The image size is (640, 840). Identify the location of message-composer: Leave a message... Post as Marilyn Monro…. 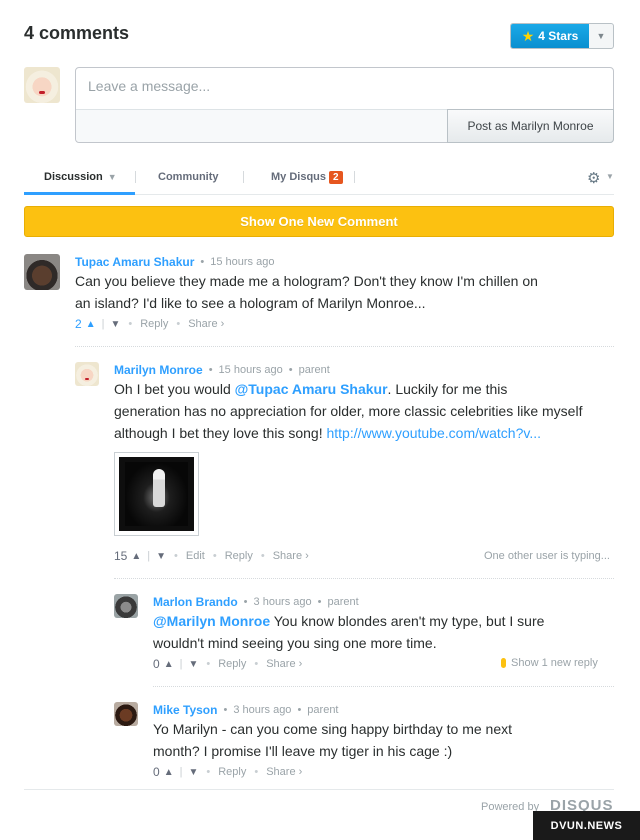
(344, 105).